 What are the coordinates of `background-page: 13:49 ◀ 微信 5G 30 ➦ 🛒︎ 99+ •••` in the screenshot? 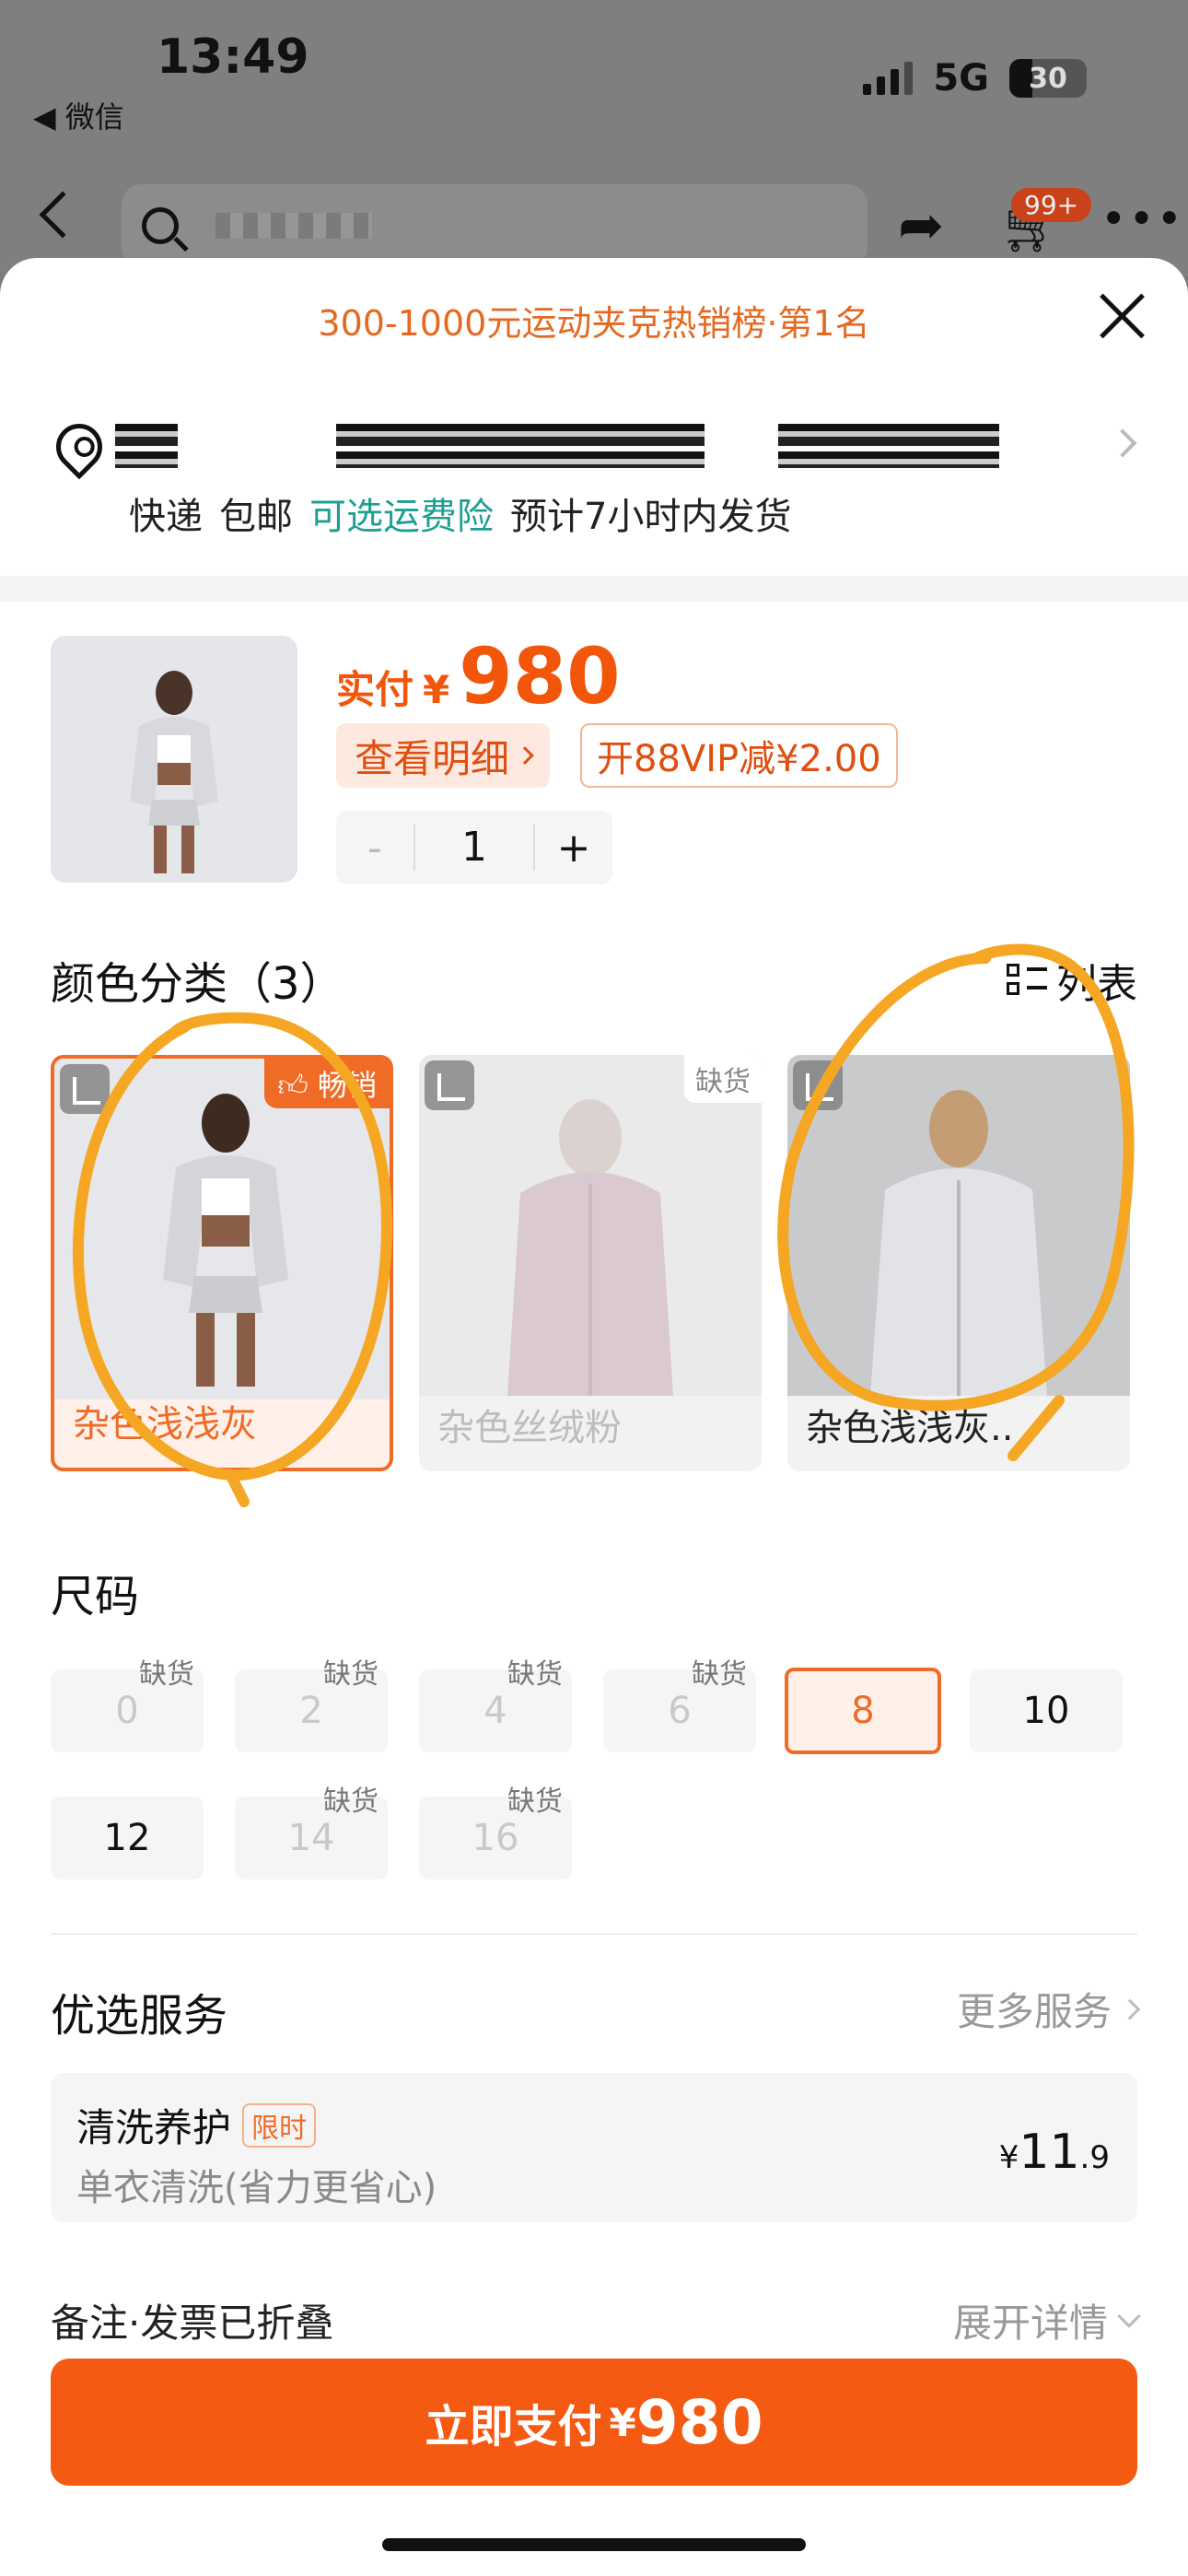 It's located at (594, 138).